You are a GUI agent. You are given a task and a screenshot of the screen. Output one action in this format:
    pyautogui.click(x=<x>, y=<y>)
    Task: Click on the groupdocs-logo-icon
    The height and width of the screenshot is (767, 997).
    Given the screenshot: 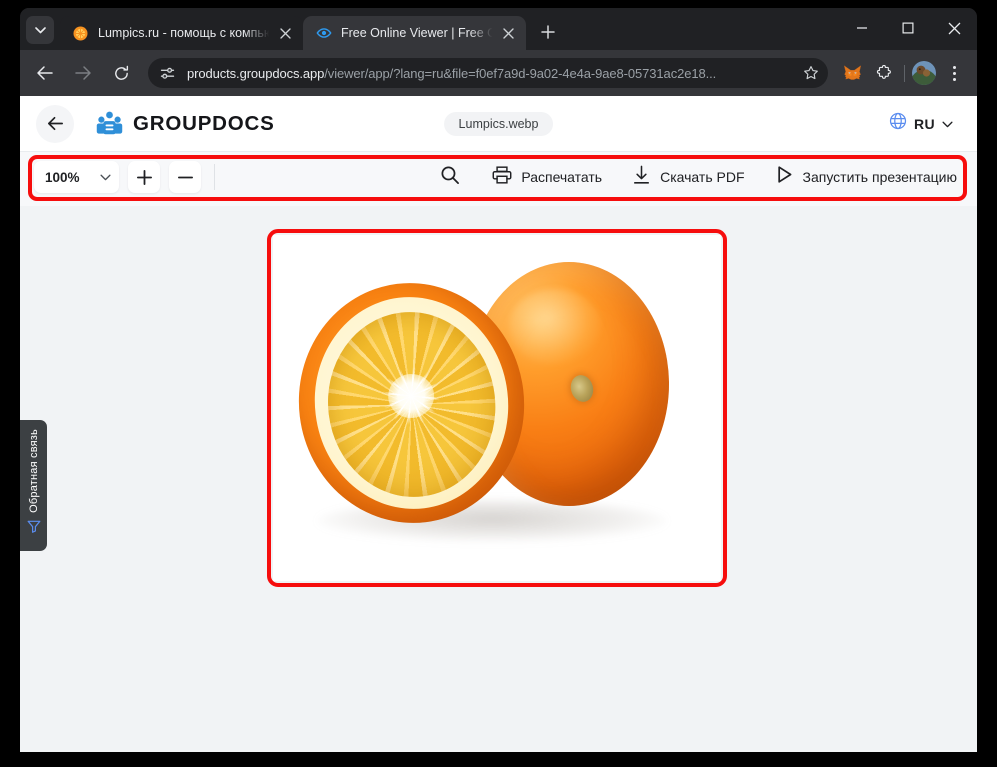 What is the action you would take?
    pyautogui.click(x=109, y=123)
    